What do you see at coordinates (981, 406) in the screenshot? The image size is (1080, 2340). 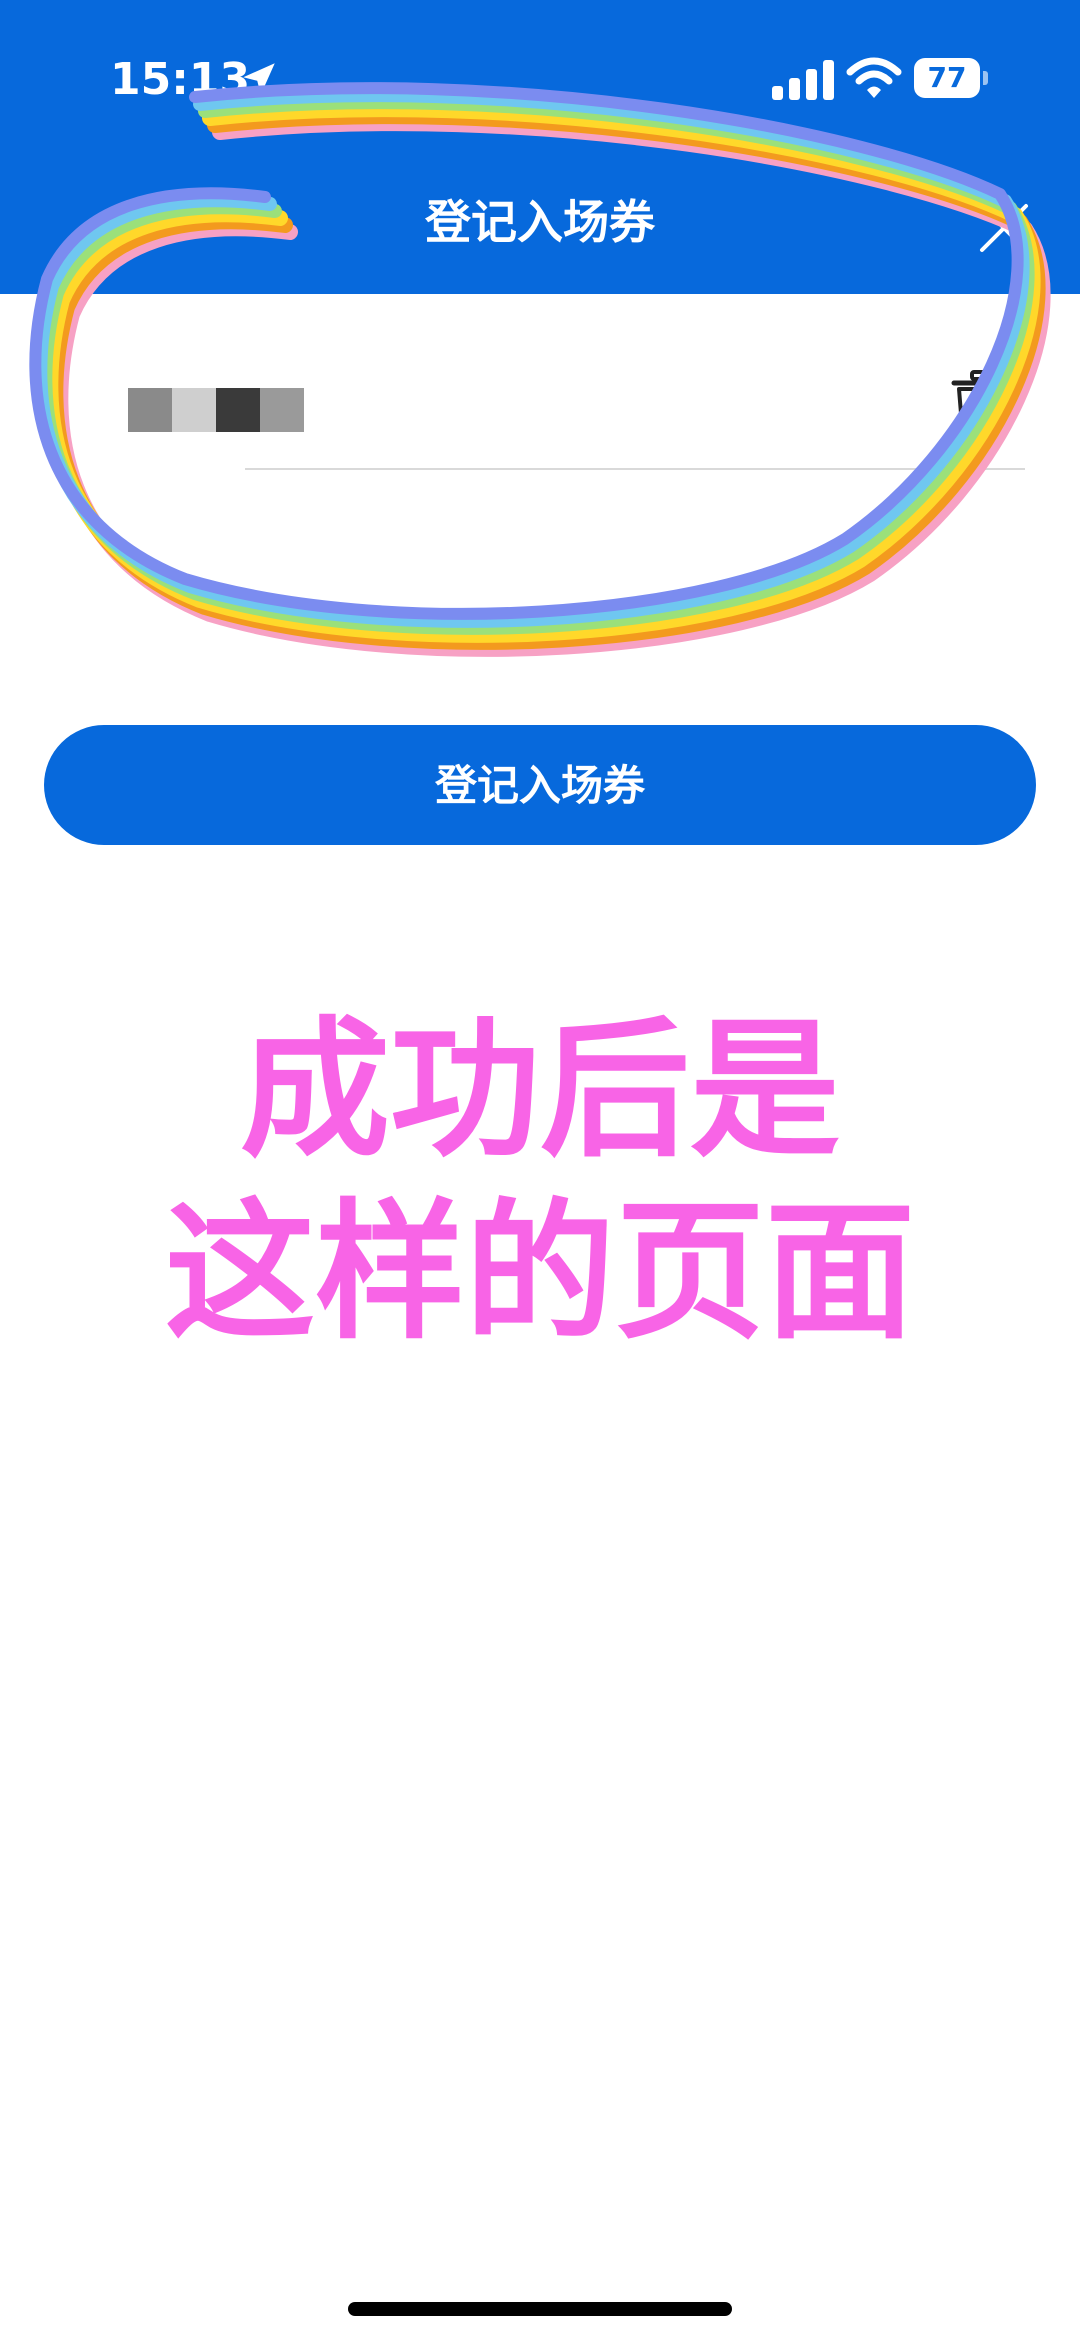 I see `trash-icon` at bounding box center [981, 406].